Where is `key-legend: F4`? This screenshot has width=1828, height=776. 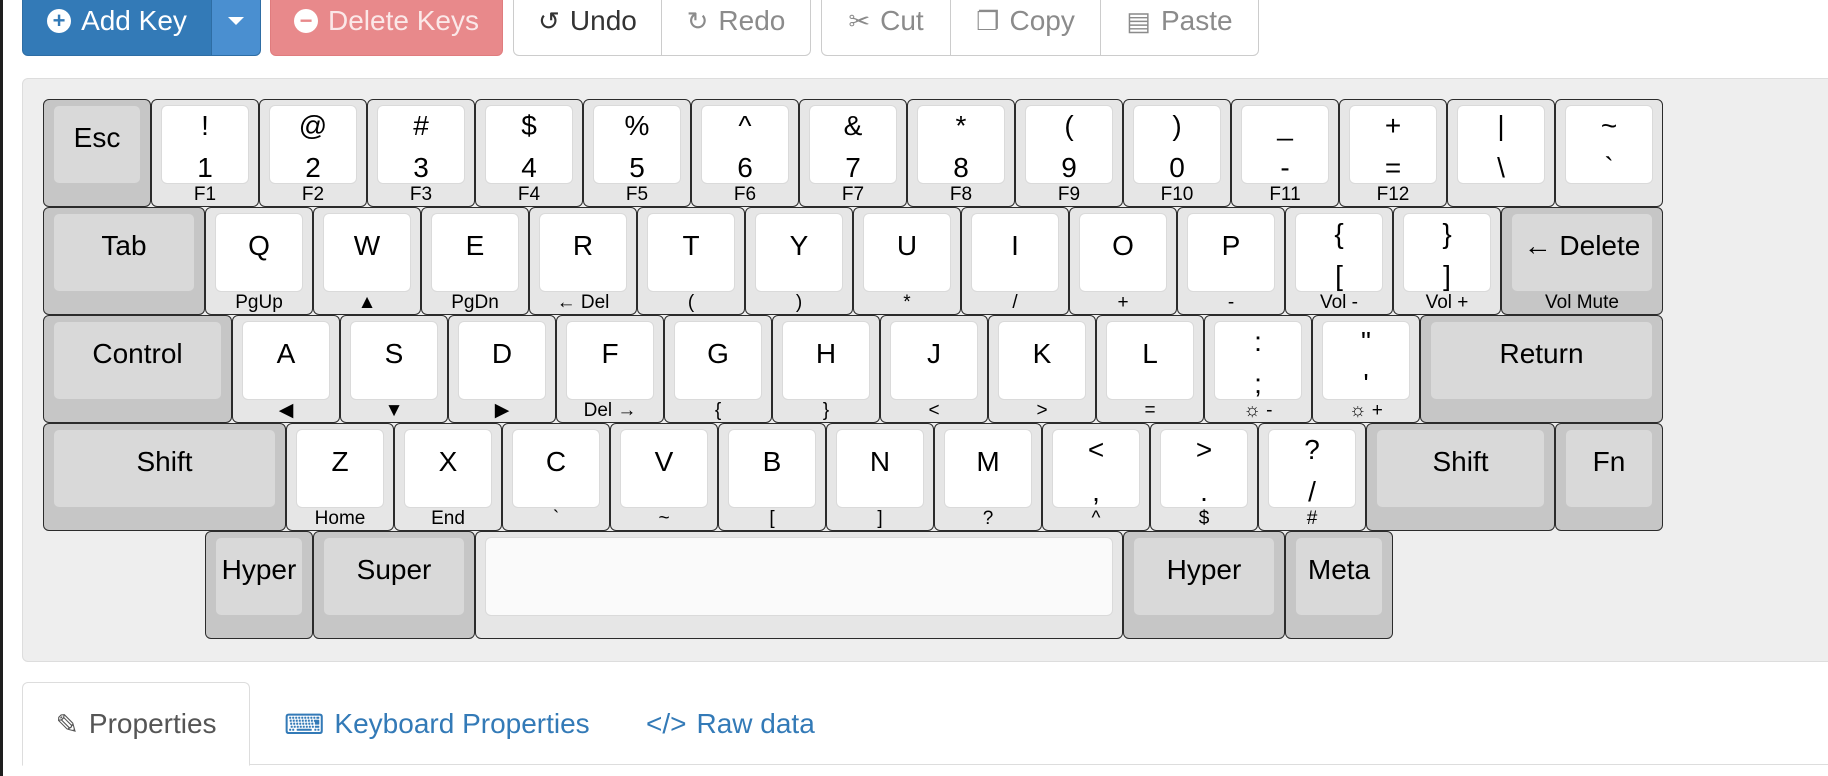 key-legend: F4 is located at coordinates (529, 194).